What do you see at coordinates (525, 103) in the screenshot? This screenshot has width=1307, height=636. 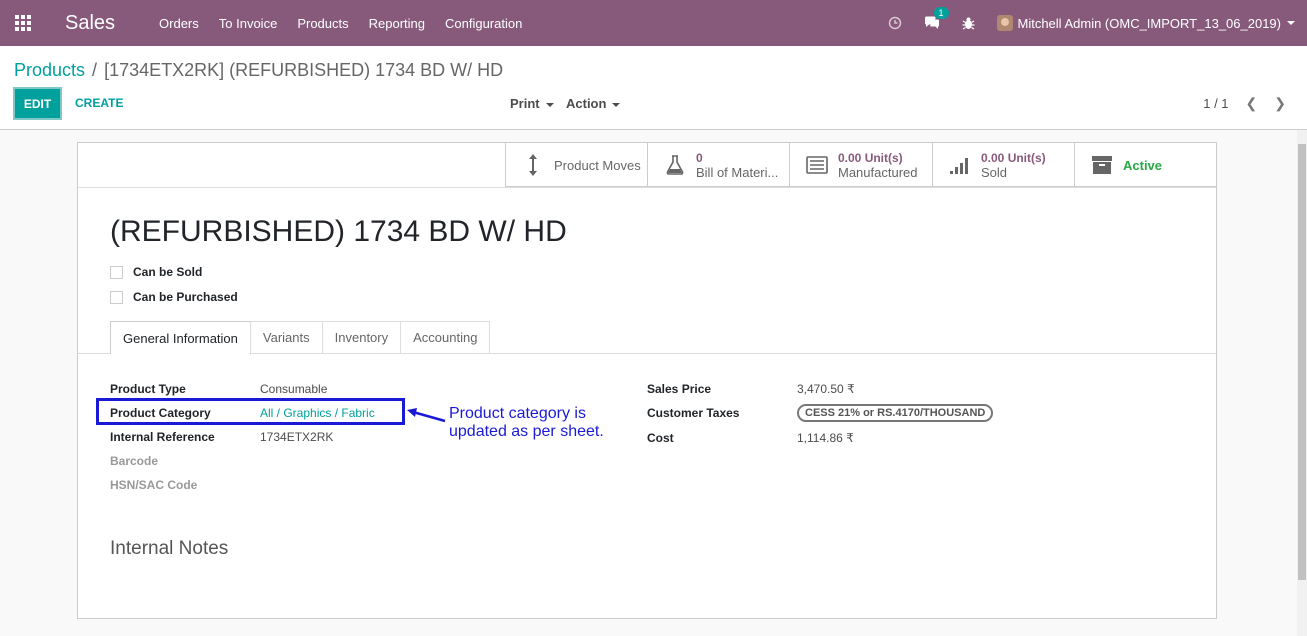 I see `print-label: Print` at bounding box center [525, 103].